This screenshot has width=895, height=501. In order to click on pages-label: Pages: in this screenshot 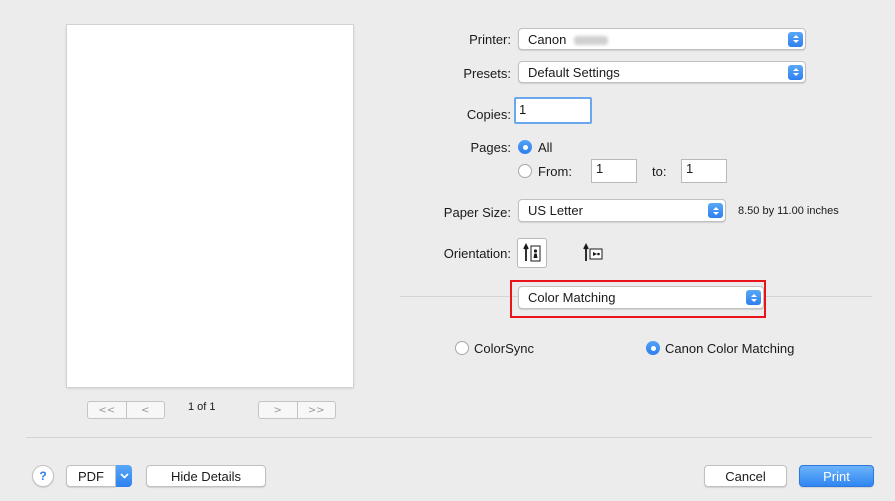, I will do `click(490, 147)`.